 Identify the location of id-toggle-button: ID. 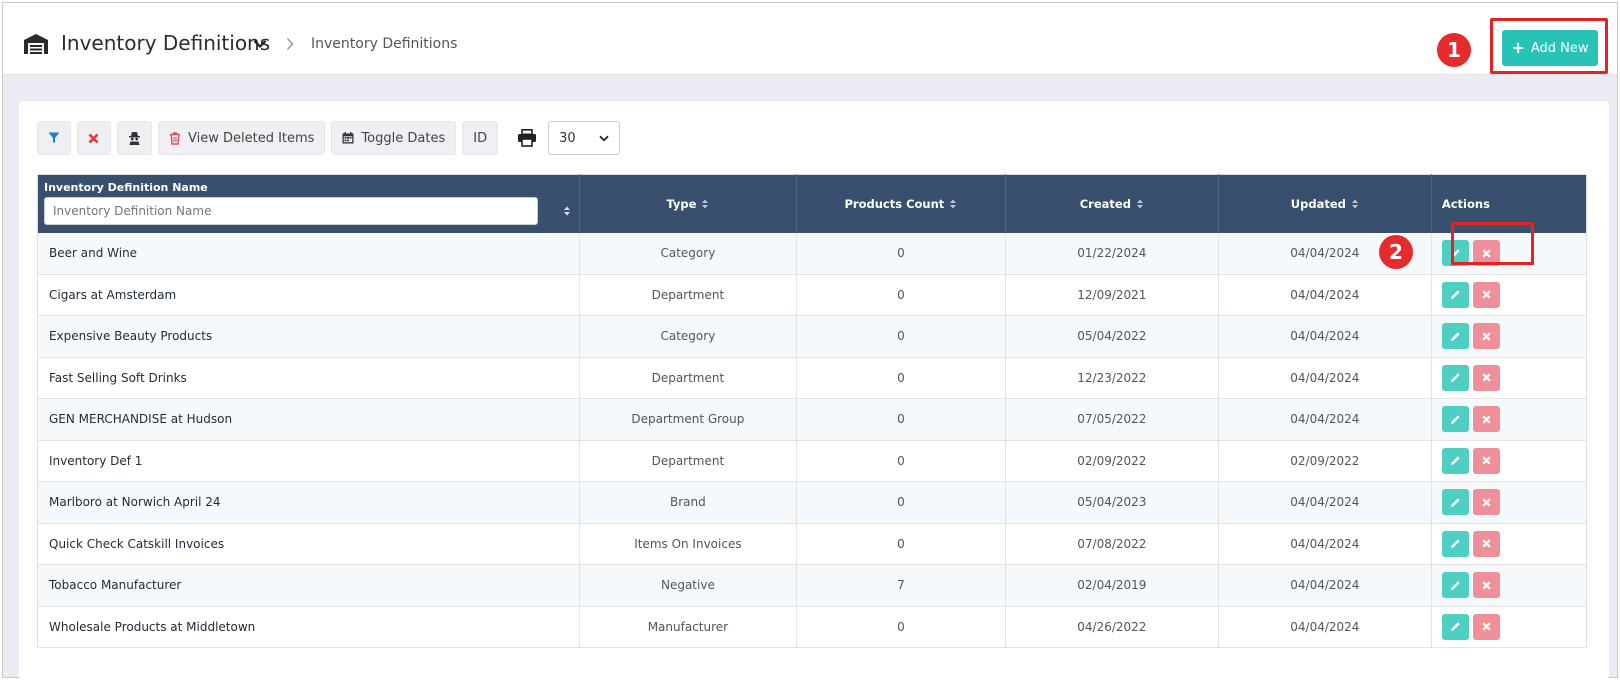
(480, 138).